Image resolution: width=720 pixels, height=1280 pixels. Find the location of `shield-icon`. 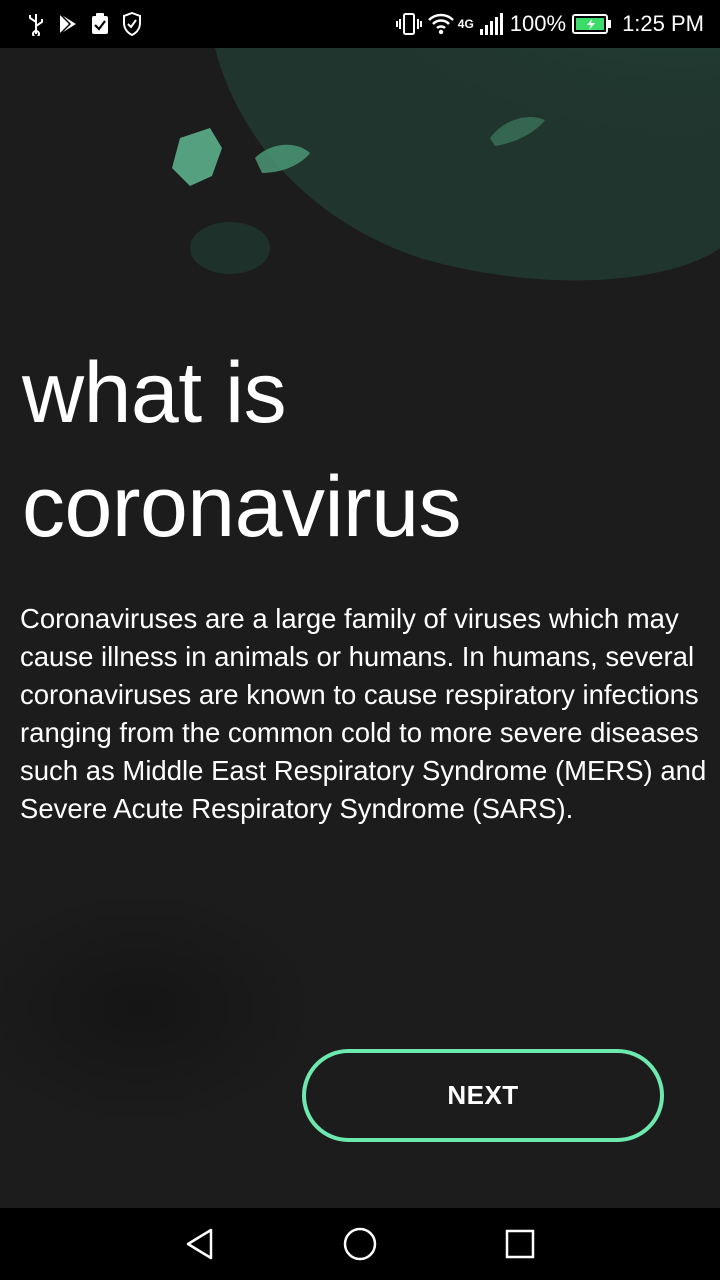

shield-icon is located at coordinates (132, 24).